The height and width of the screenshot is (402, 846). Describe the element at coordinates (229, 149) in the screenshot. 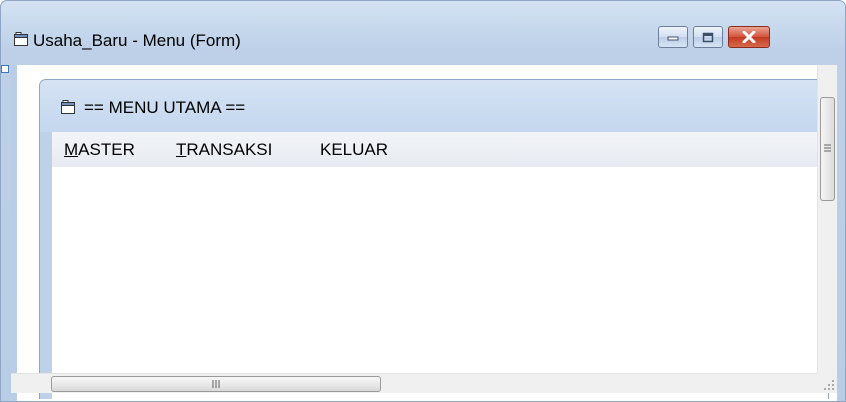

I see `menu-label: RANSAKSI` at that location.